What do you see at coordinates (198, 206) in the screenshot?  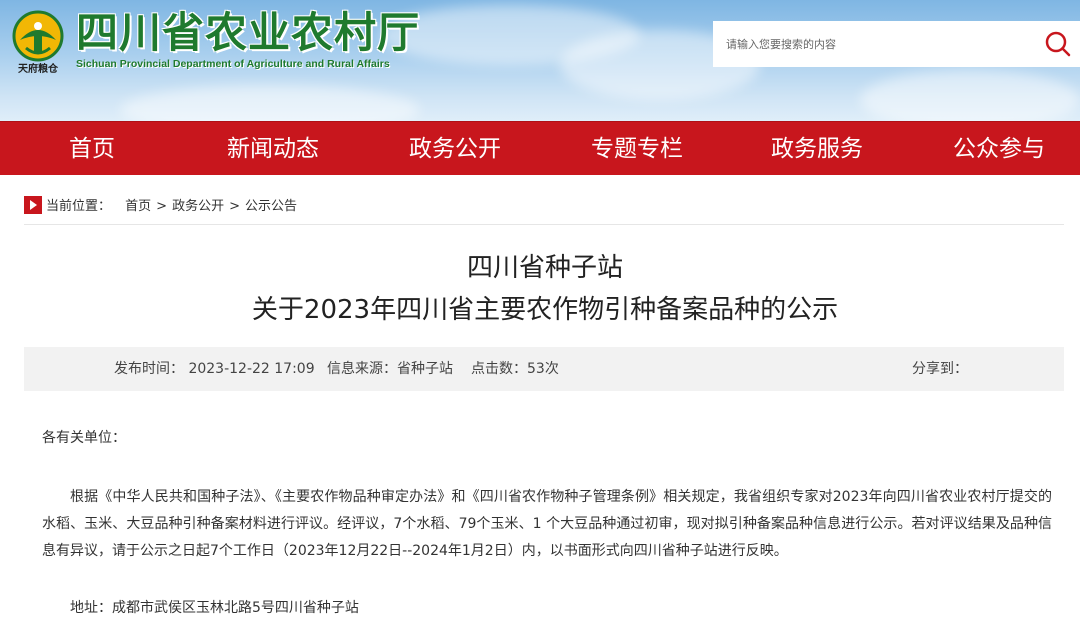 I see `breadcrumb-government-affairs: 政务公开` at bounding box center [198, 206].